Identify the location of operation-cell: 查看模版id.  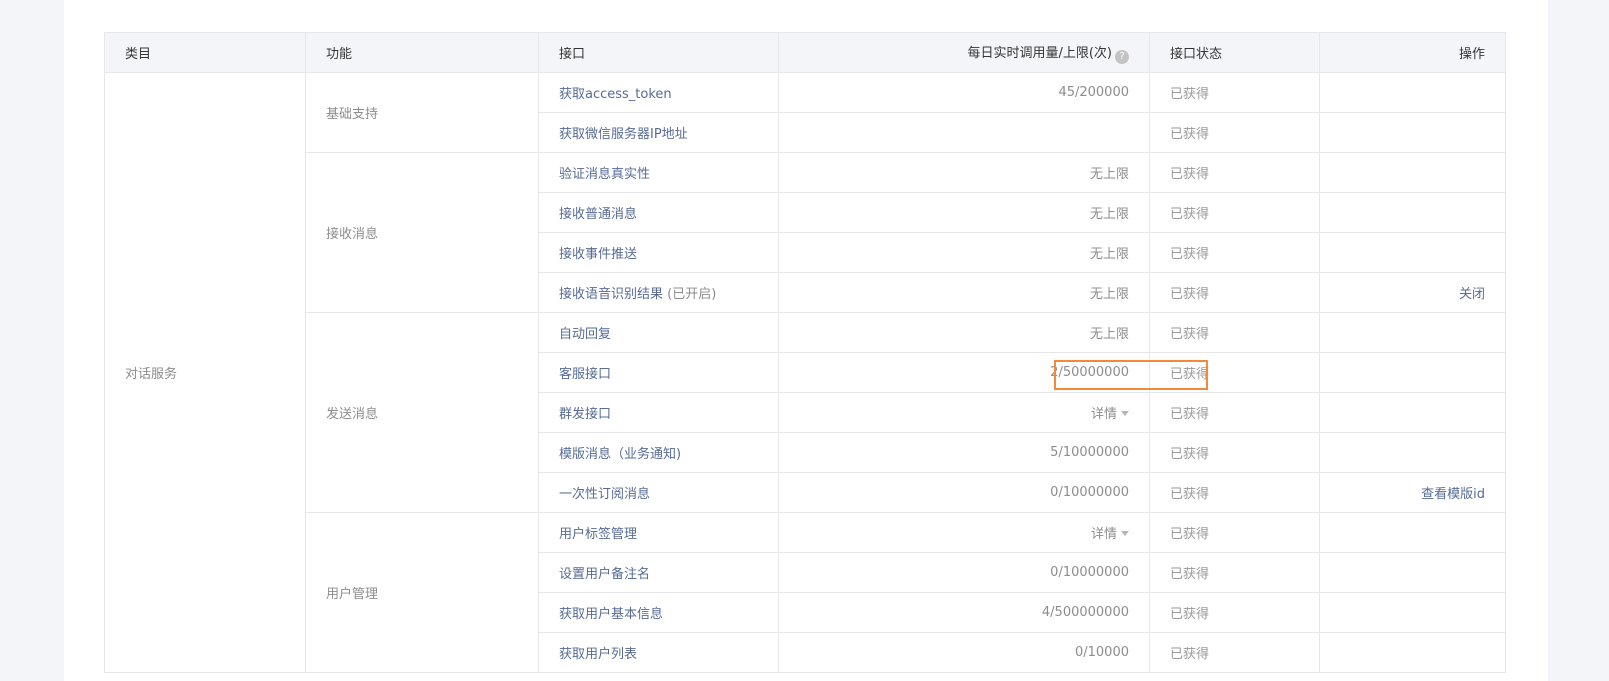
(1412, 492).